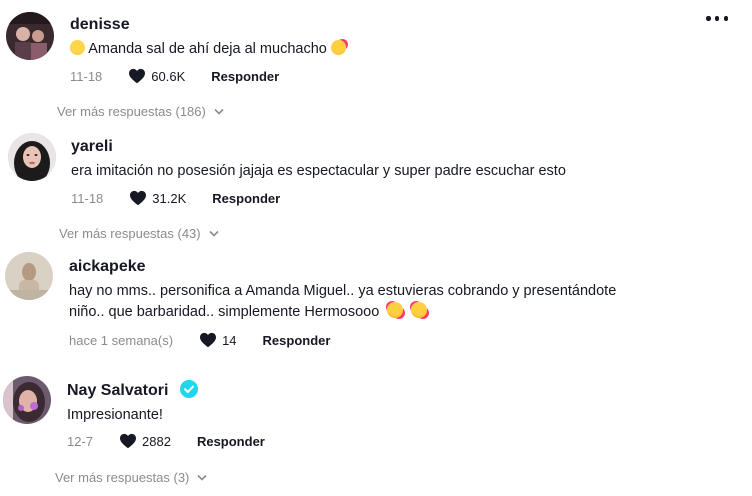 The image size is (752, 496). I want to click on view-more-replies: Ver más respuestas (3), so click(131, 477).